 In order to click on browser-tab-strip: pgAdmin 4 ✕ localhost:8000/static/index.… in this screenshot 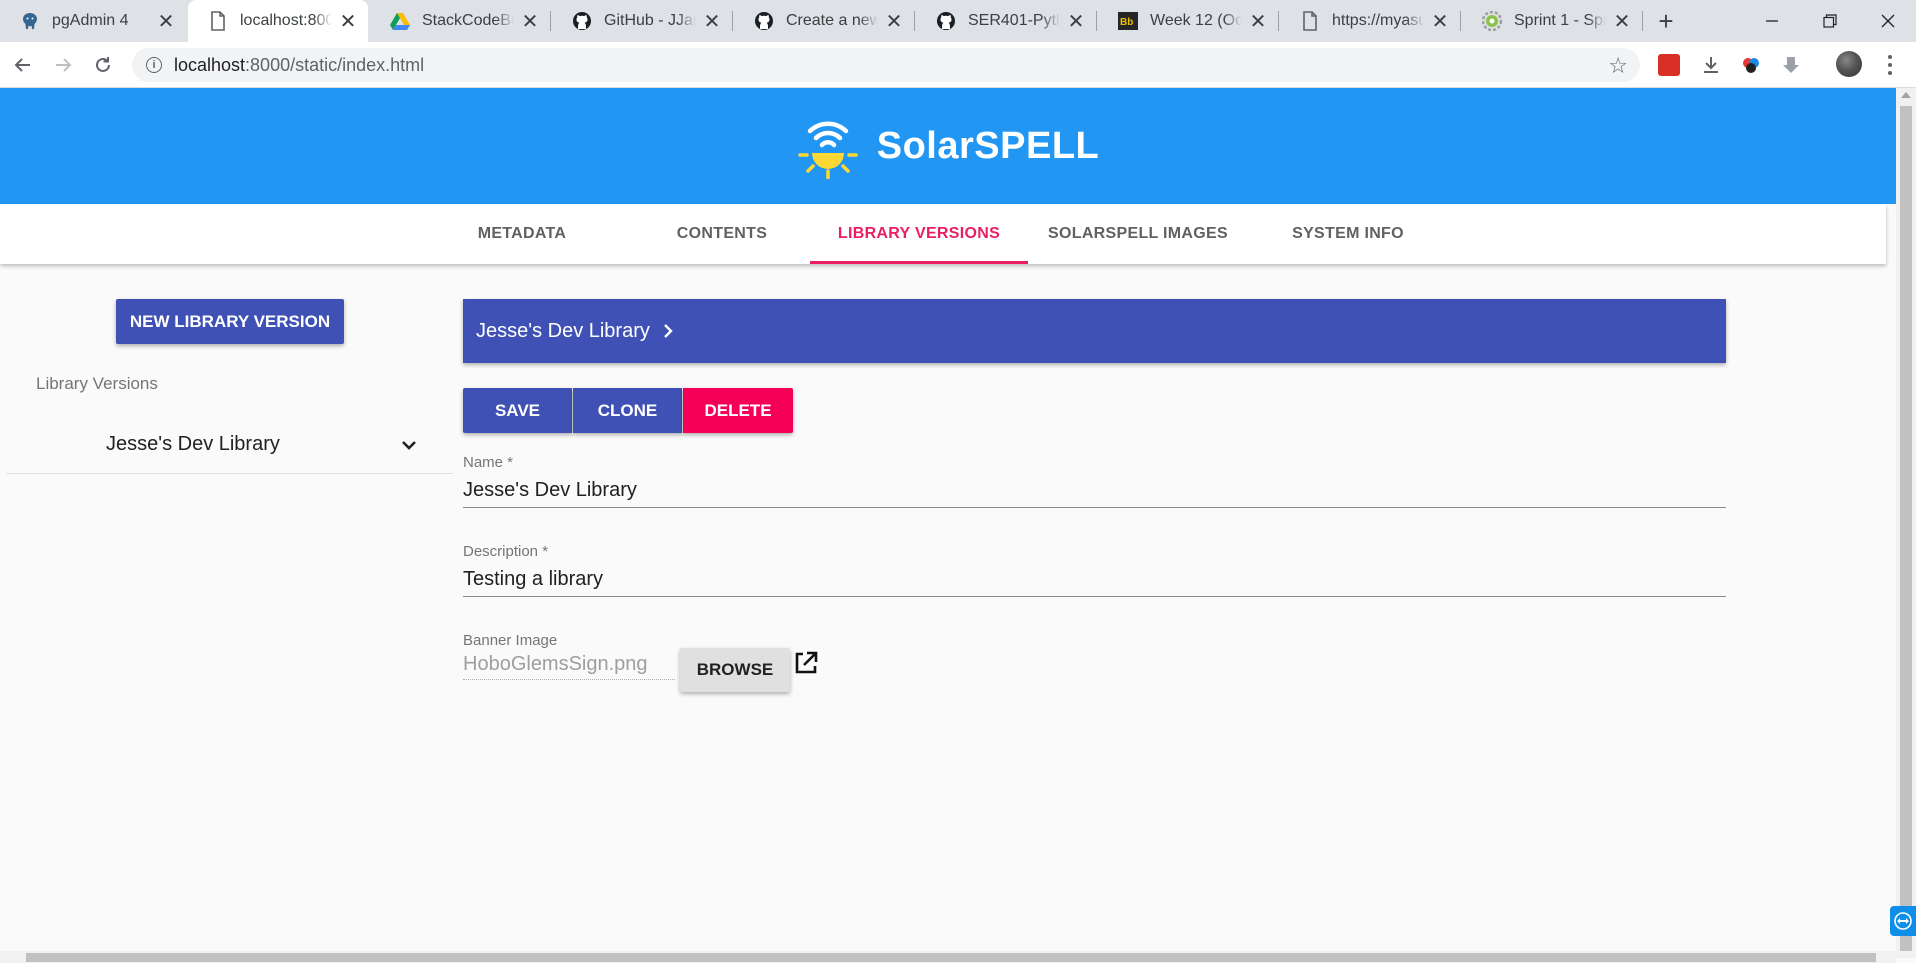, I will do `click(958, 21)`.